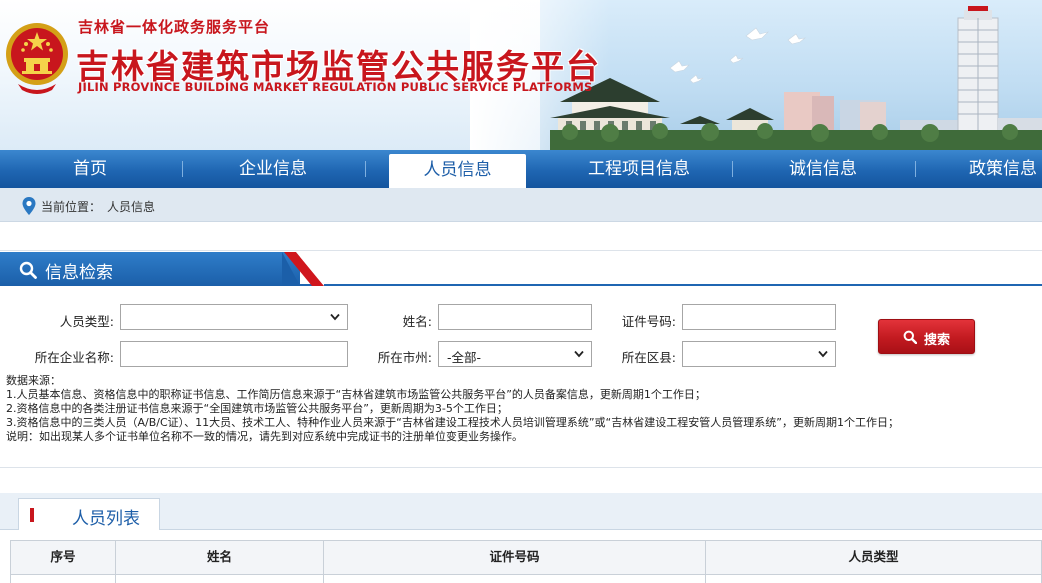  What do you see at coordinates (106, 519) in the screenshot?
I see `list-section-title: 人员列表` at bounding box center [106, 519].